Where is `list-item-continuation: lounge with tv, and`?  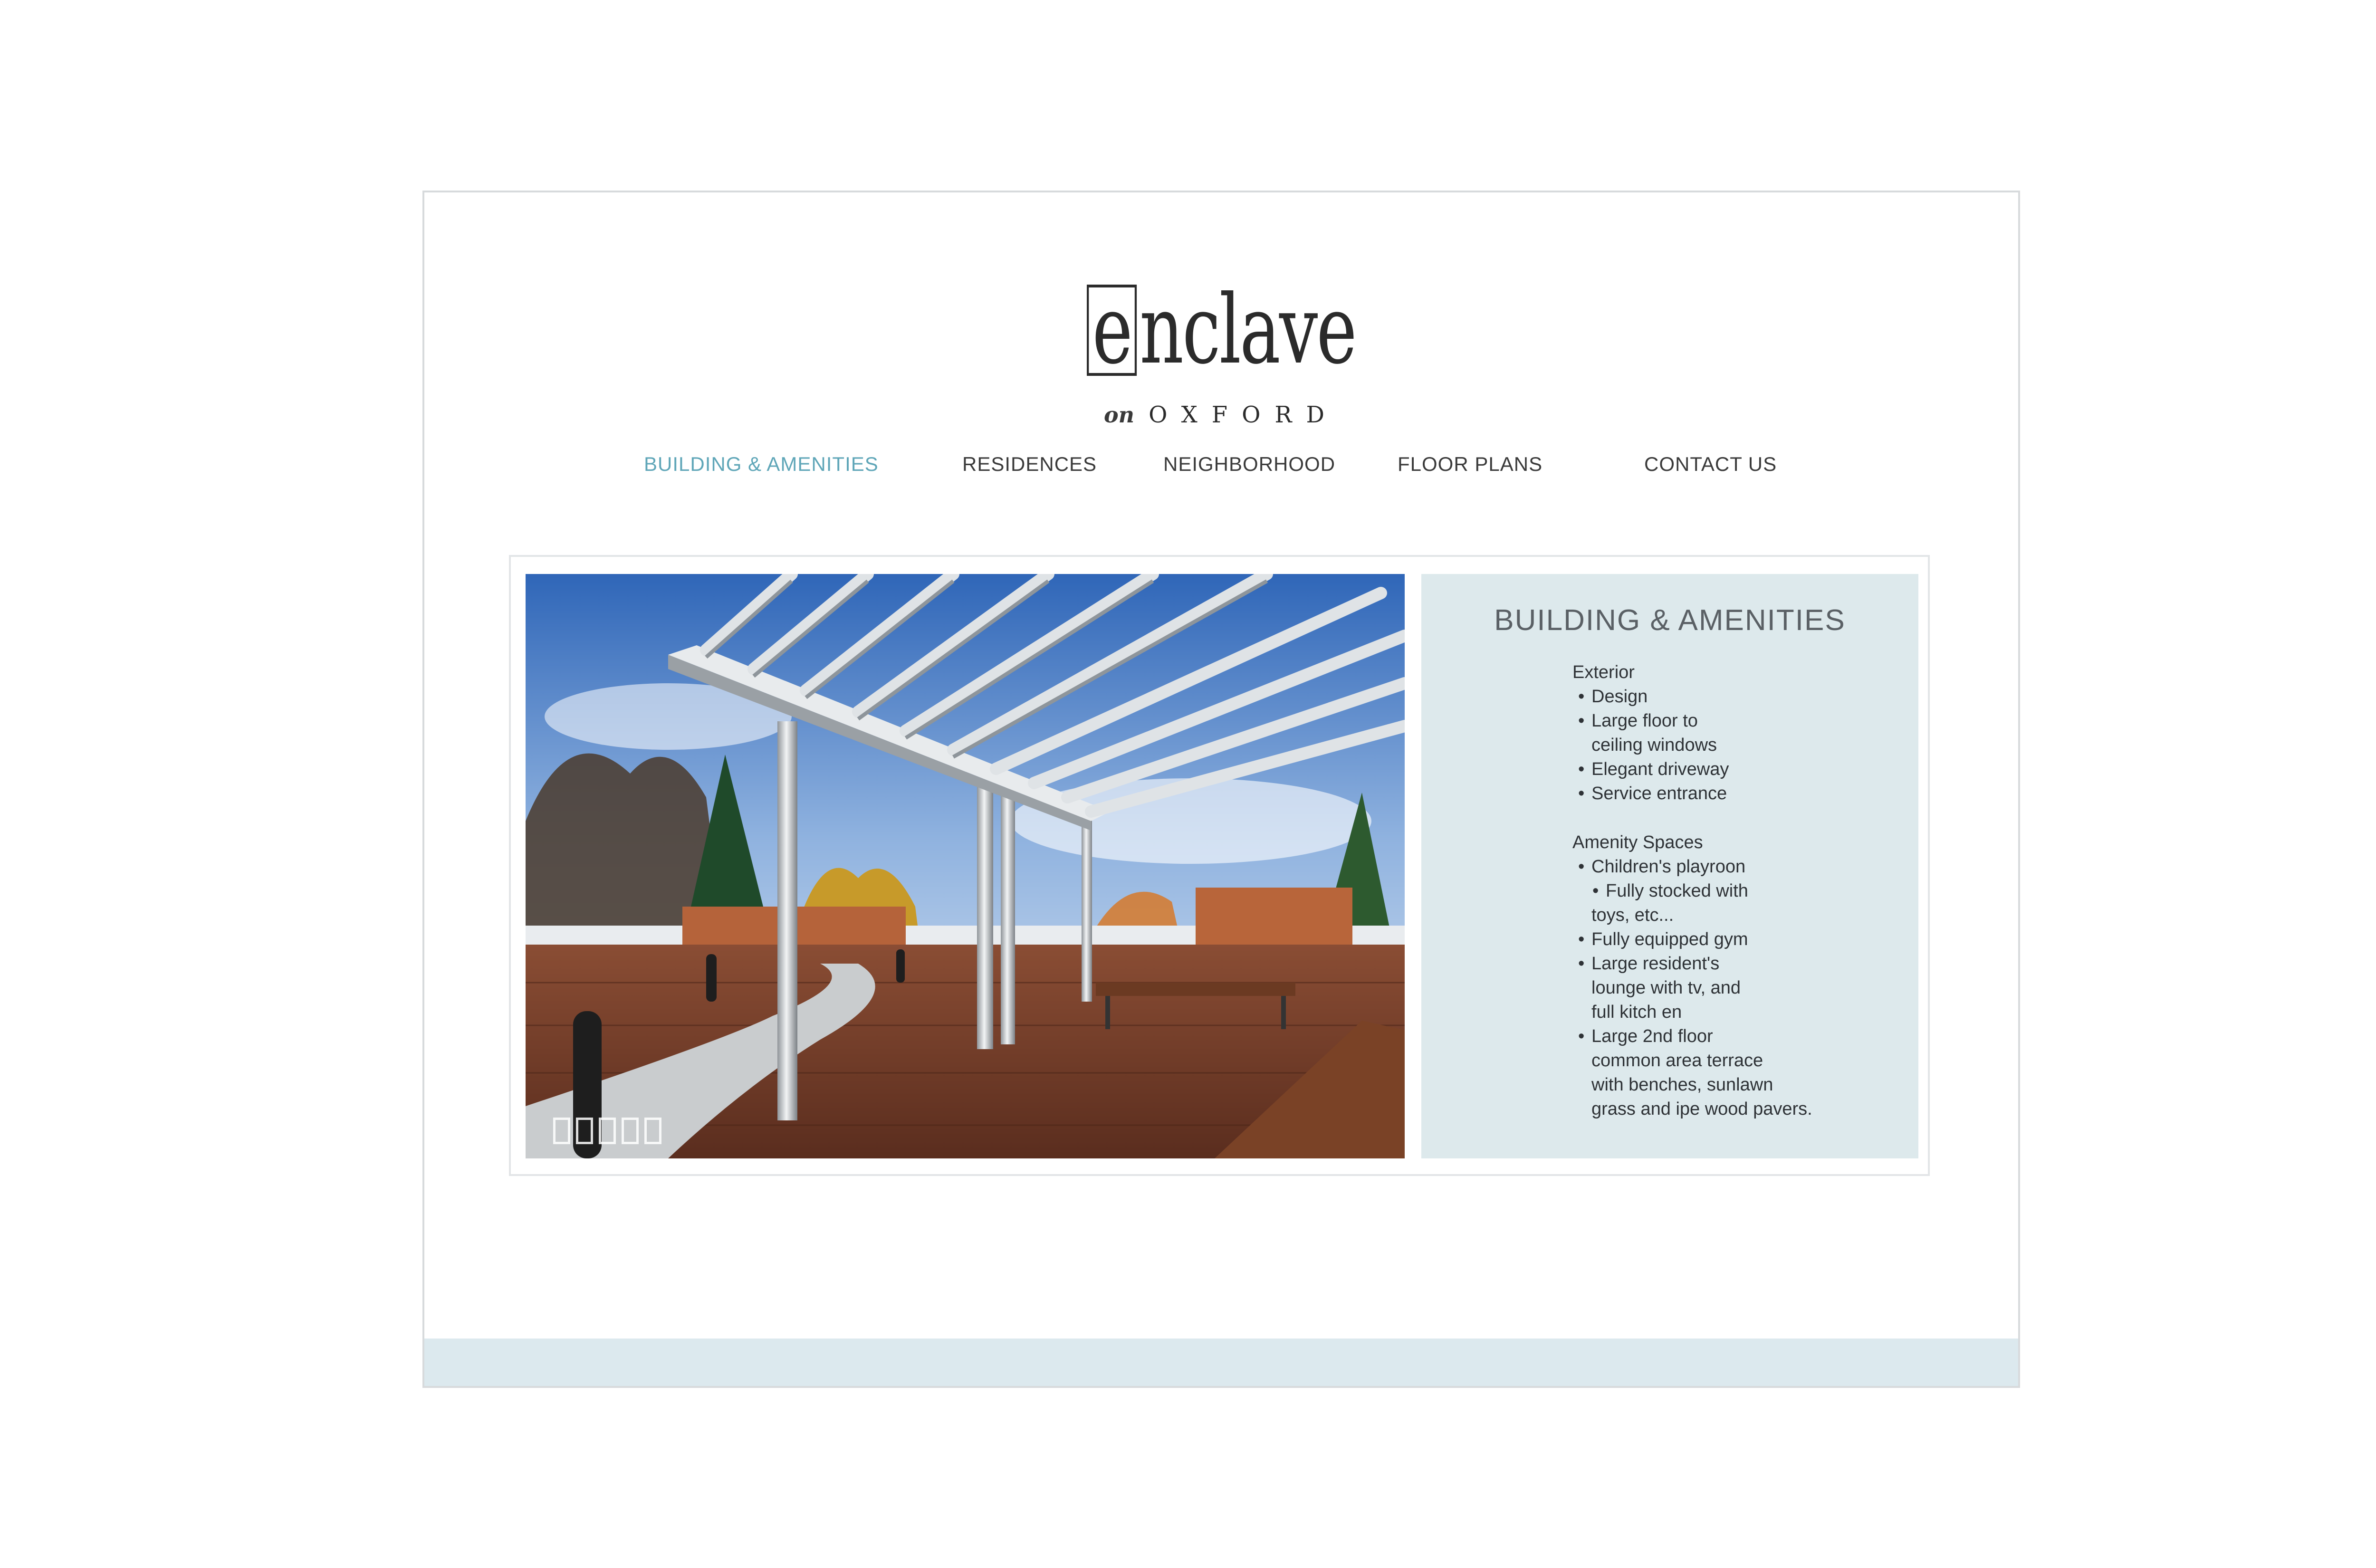
list-item-continuation: lounge with tv, and is located at coordinates (1666, 988).